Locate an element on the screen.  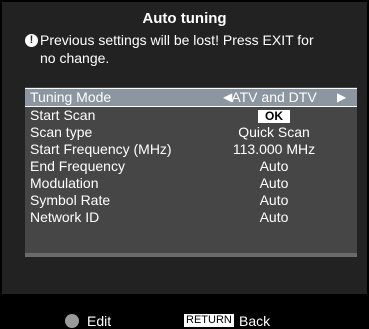
setting-row-end-frequency: End Frequency Auto is located at coordinates (191, 166).